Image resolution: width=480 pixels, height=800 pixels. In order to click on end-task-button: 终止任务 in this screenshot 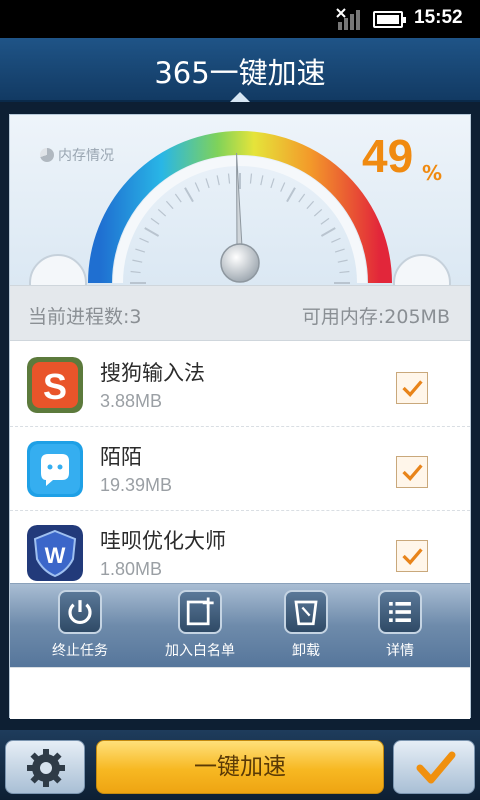, I will do `click(80, 625)`.